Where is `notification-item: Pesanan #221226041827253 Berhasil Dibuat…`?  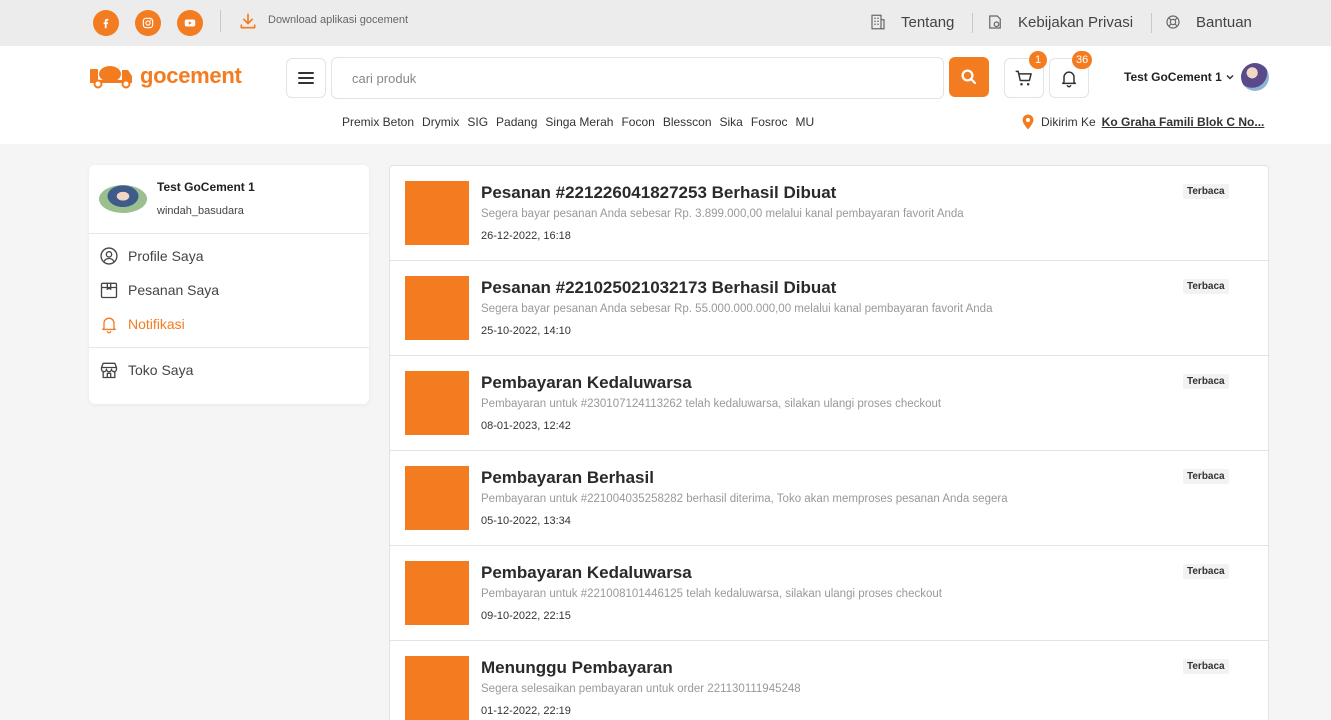 notification-item: Pesanan #221226041827253 Berhasil Dibuat… is located at coordinates (829, 213).